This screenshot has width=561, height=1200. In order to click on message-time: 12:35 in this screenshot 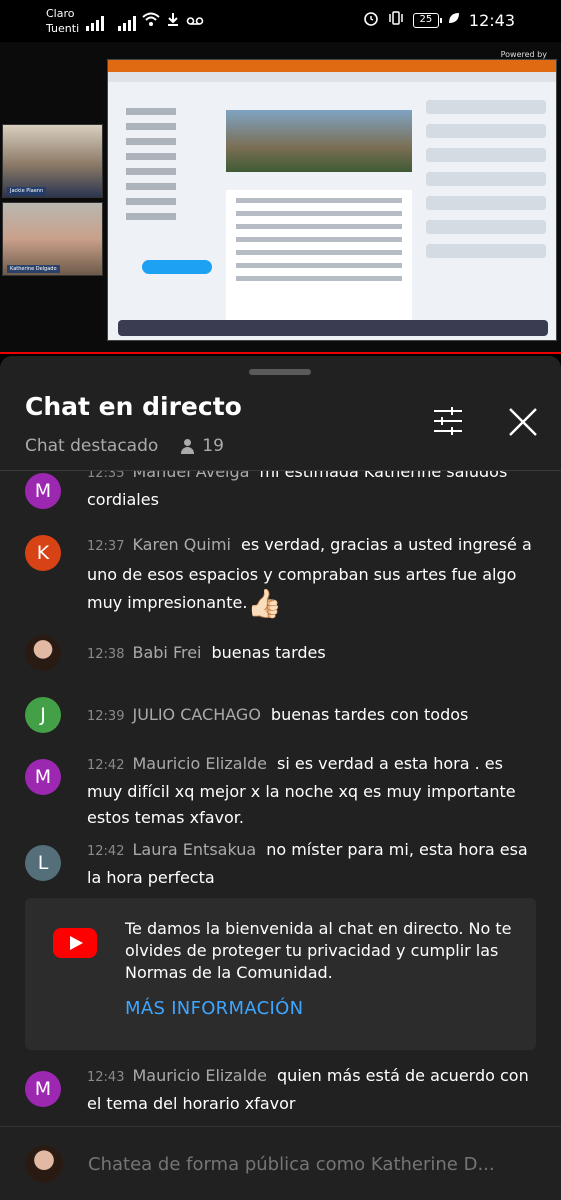, I will do `click(106, 476)`.